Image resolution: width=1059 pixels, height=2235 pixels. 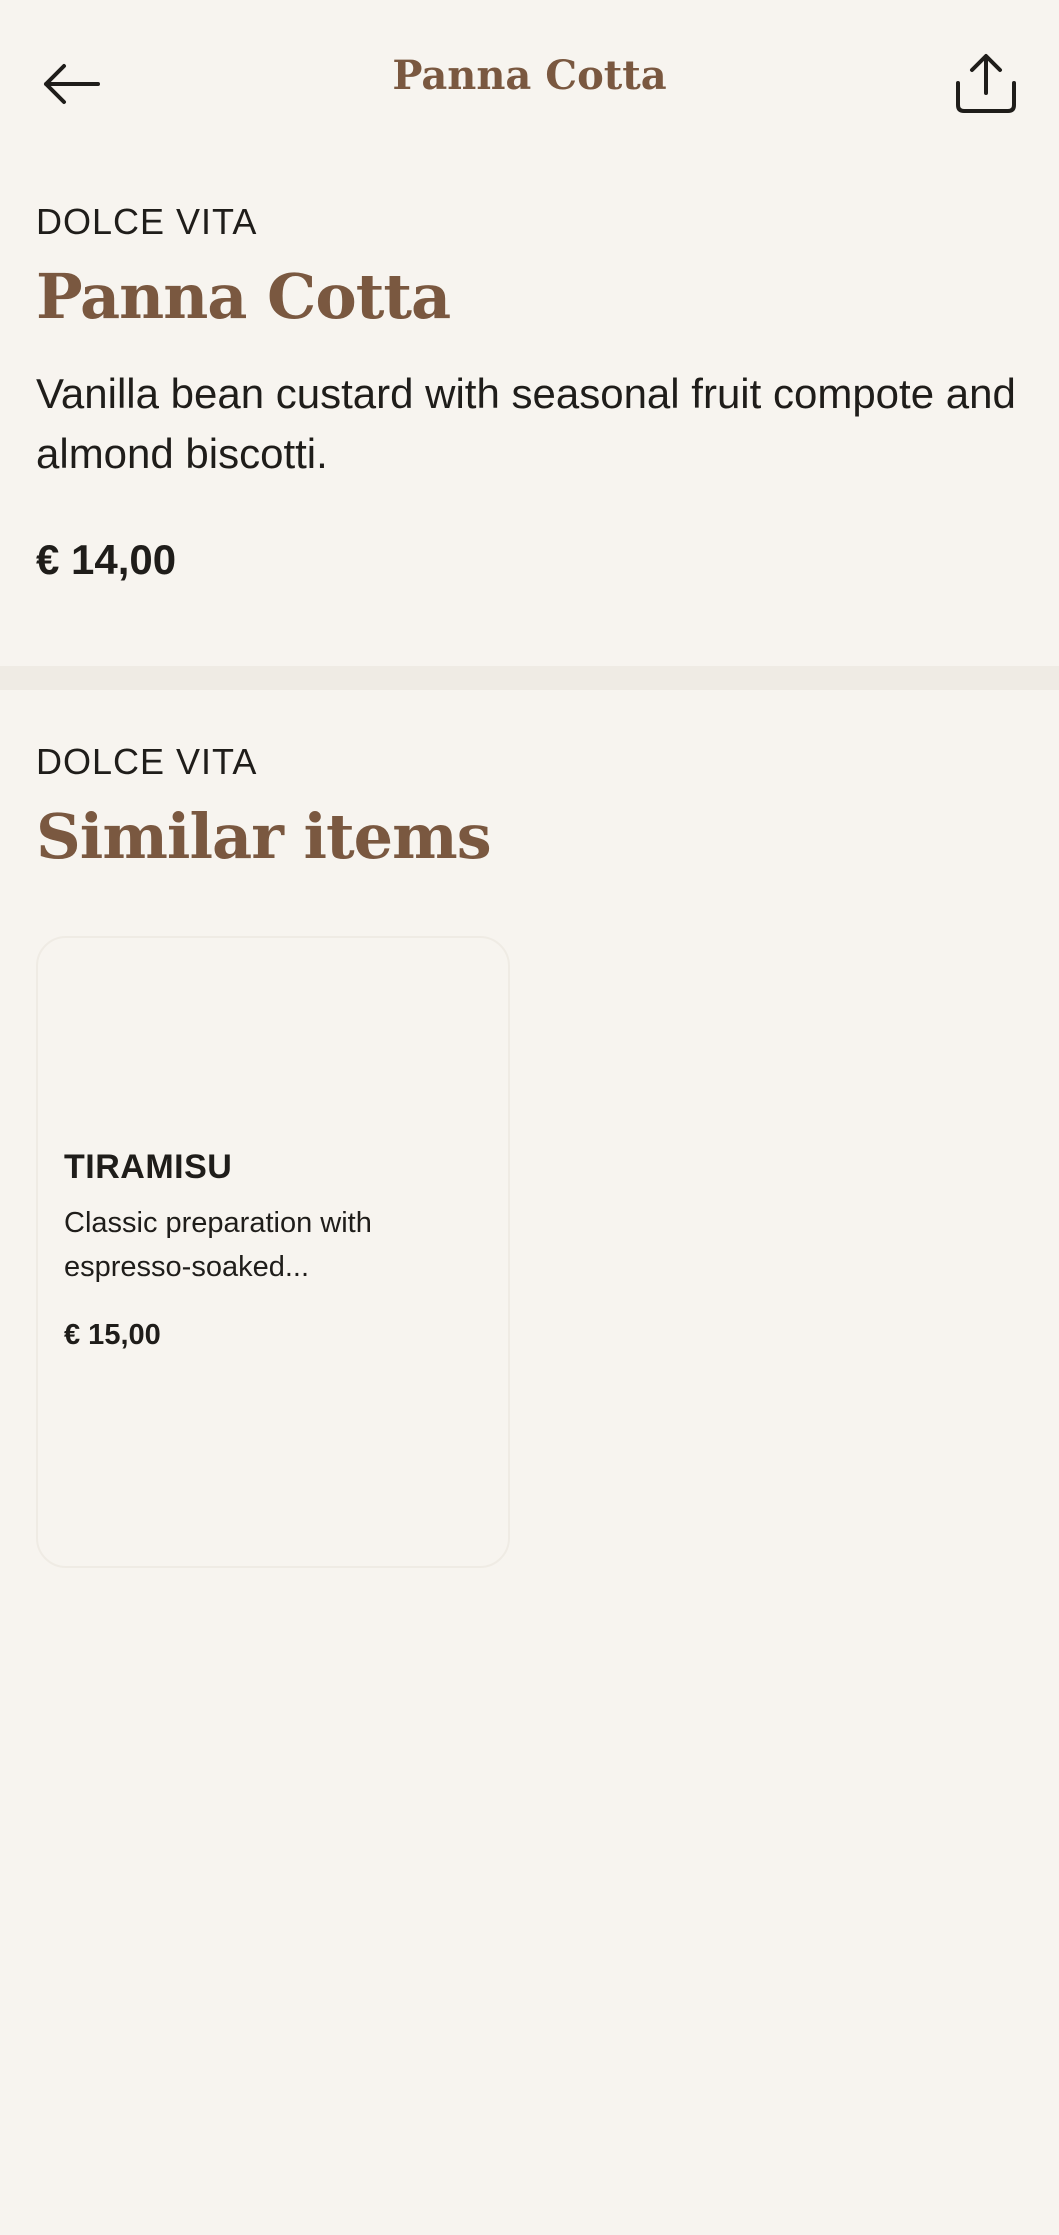 I want to click on card-item-price: € 15,00, so click(x=112, y=1335).